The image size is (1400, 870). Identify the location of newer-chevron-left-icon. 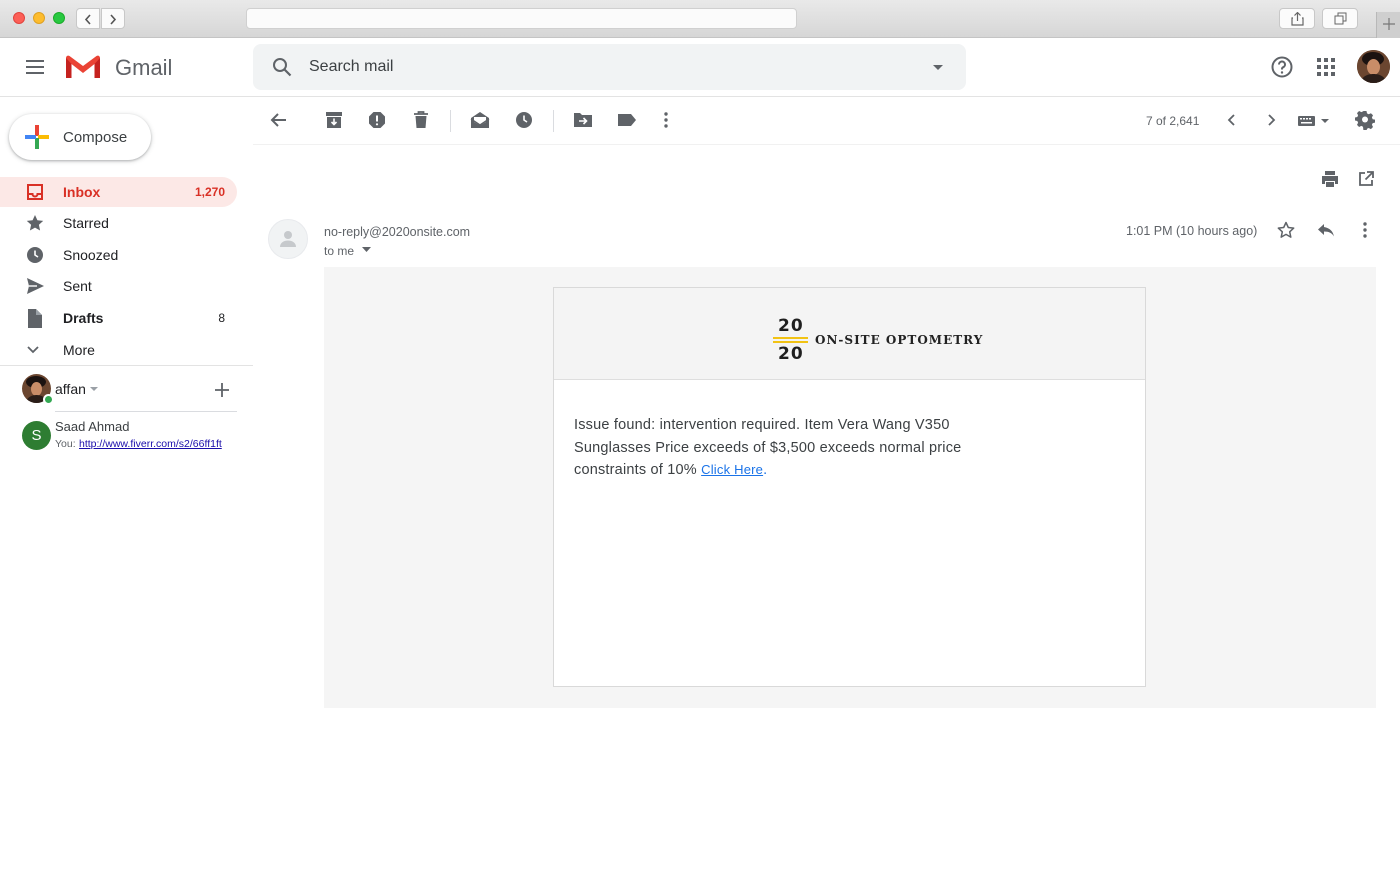
(1232, 120).